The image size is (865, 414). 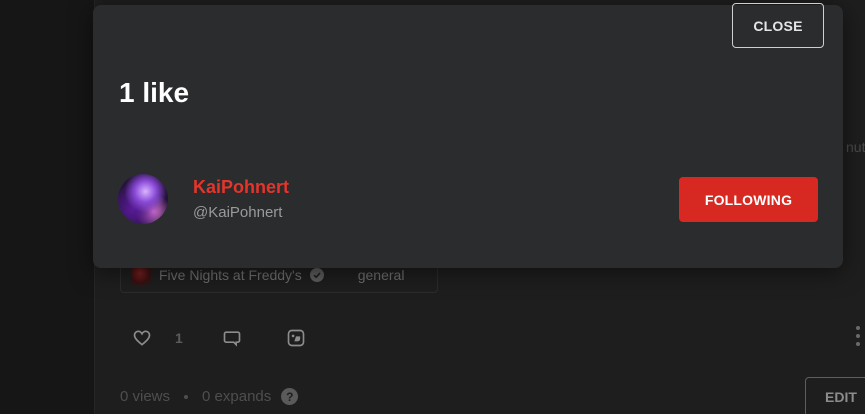 I want to click on edit-button: EDIT, so click(x=835, y=395).